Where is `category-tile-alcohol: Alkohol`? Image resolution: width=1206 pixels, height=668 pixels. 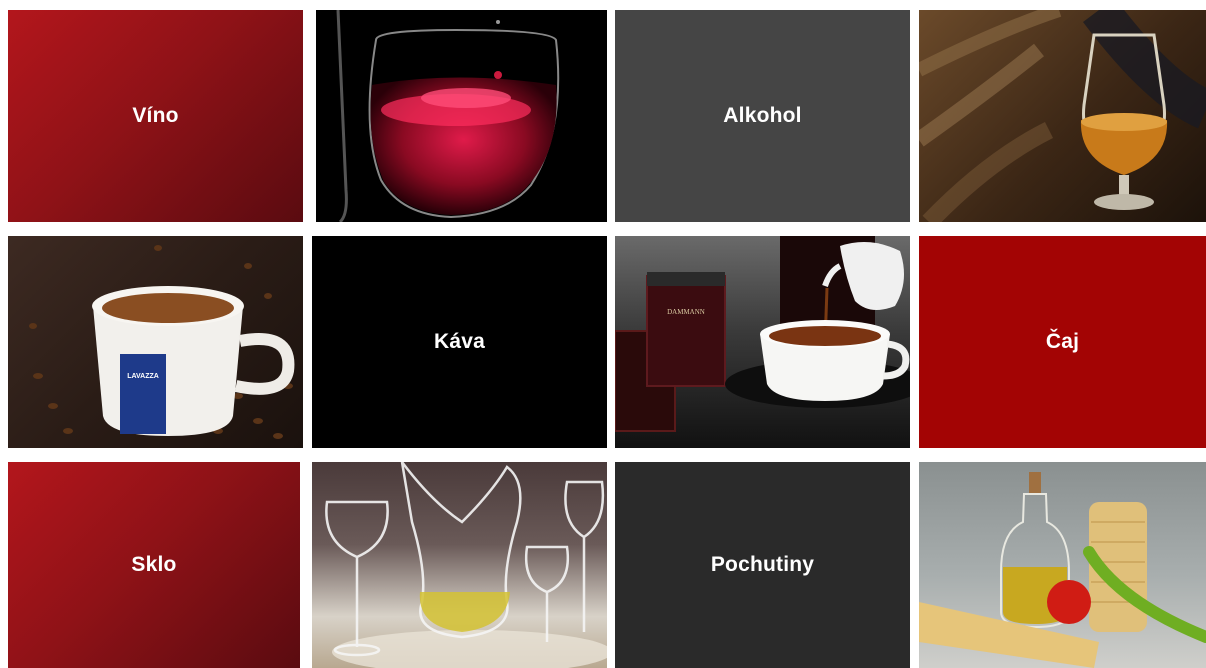
category-tile-alcohol: Alkohol is located at coordinates (762, 116).